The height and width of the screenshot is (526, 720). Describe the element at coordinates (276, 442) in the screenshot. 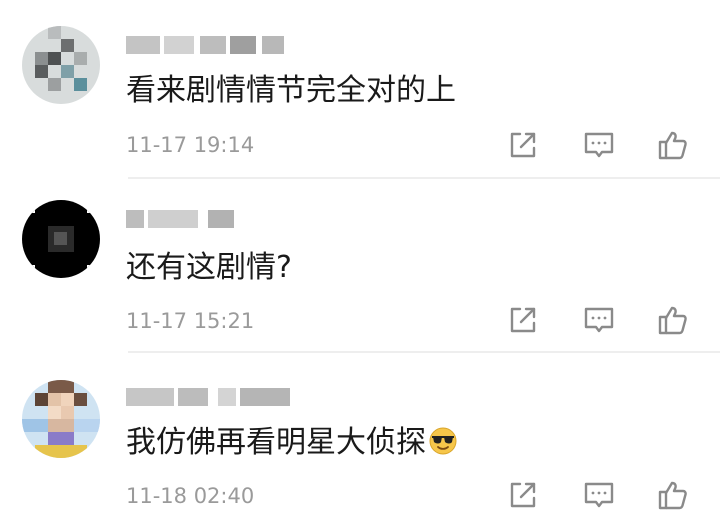

I see `comment-text-content: 我仿佛再看明星大侦探` at that location.